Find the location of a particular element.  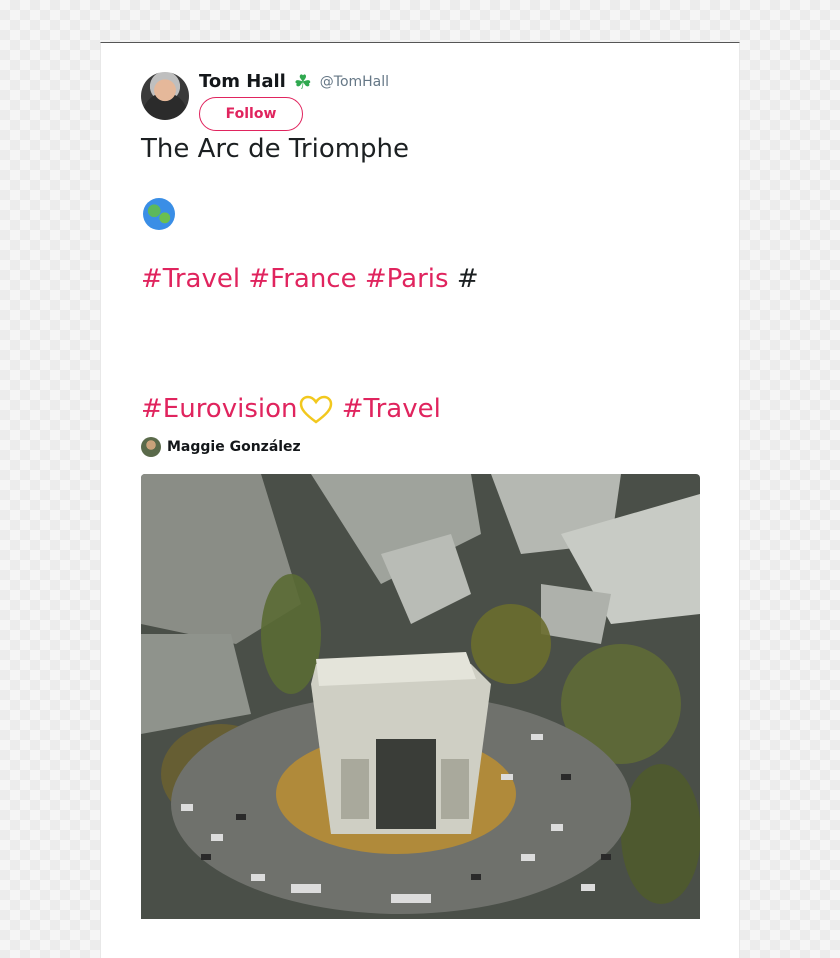

yellow-heart-icon is located at coordinates (316, 409).